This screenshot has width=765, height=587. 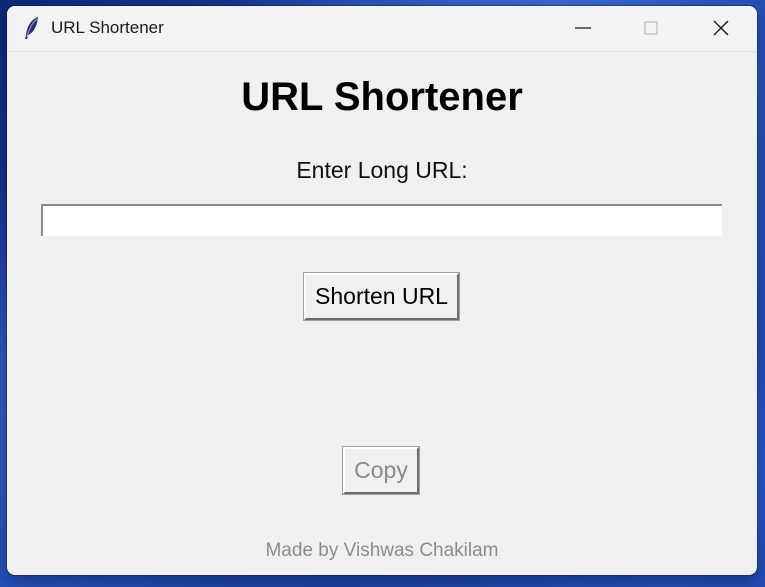 I want to click on long-url-label: Enter Long URL:, so click(x=382, y=170).